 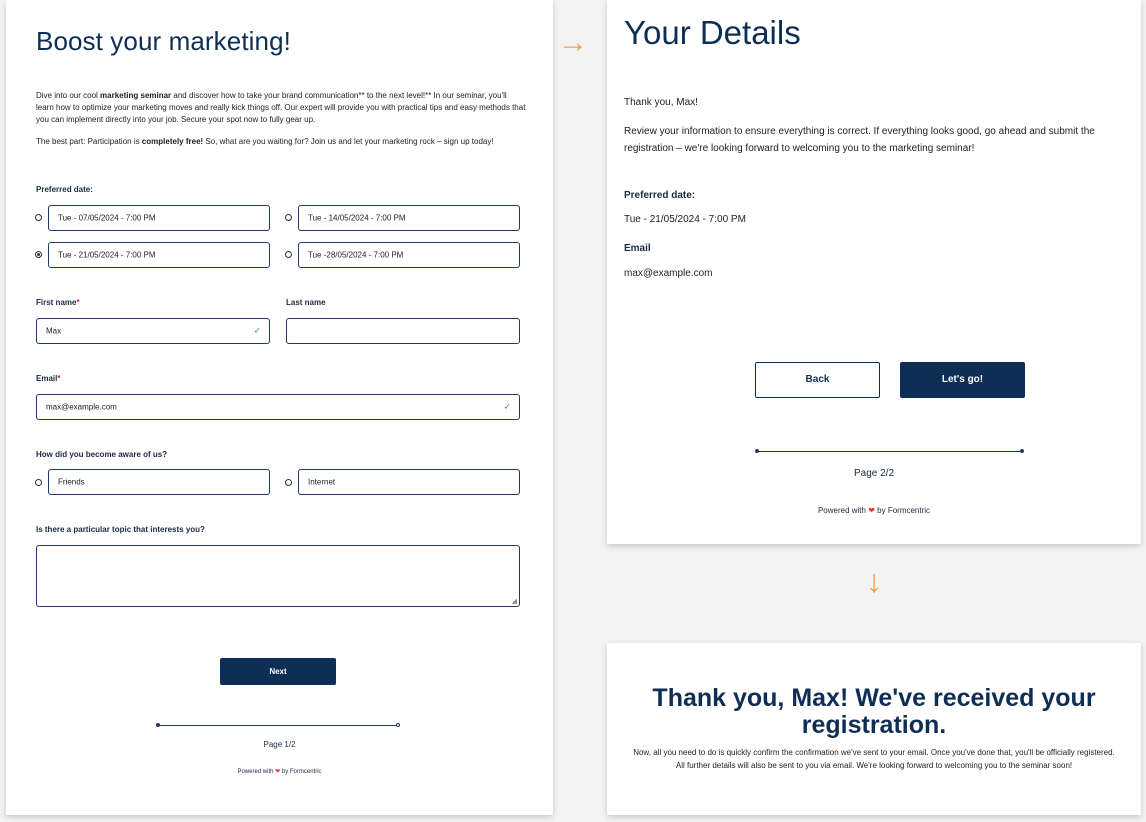 I want to click on first-name-label: First name*, so click(x=58, y=302).